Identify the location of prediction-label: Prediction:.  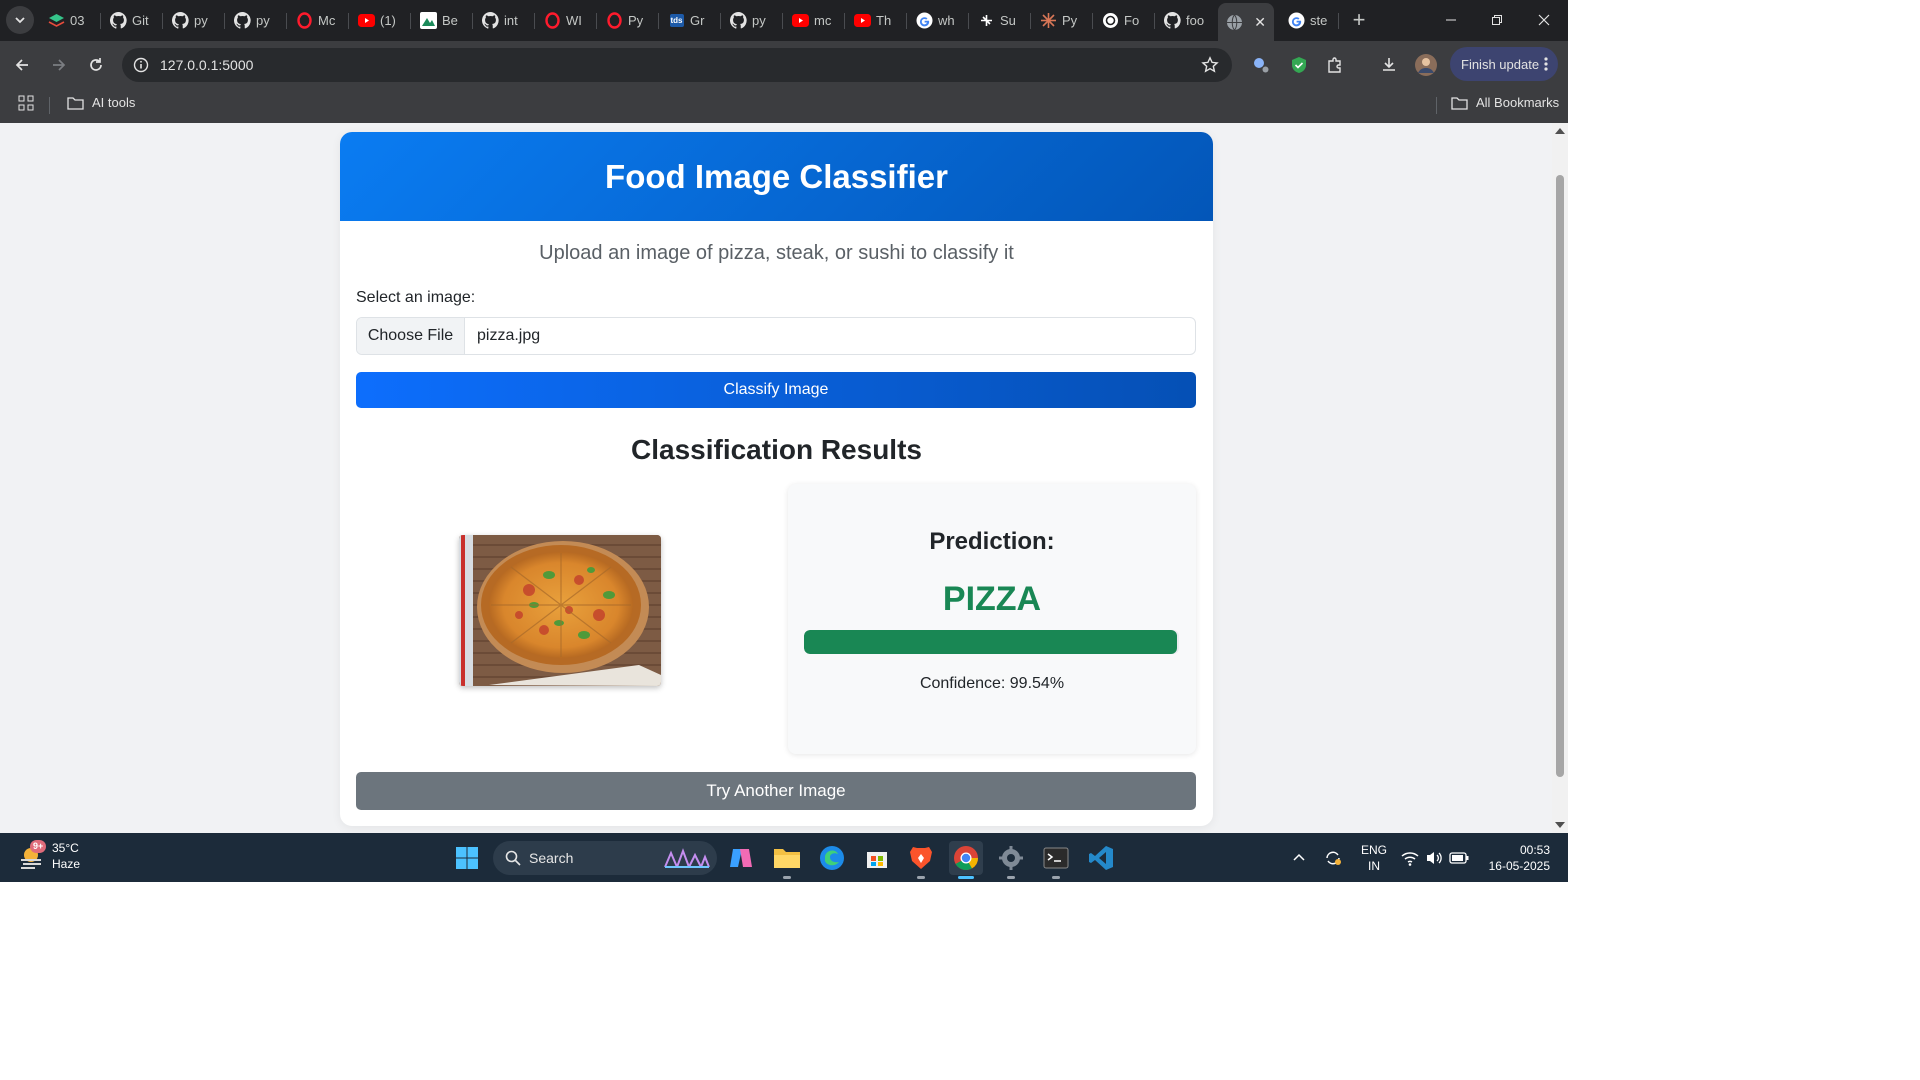
(992, 541).